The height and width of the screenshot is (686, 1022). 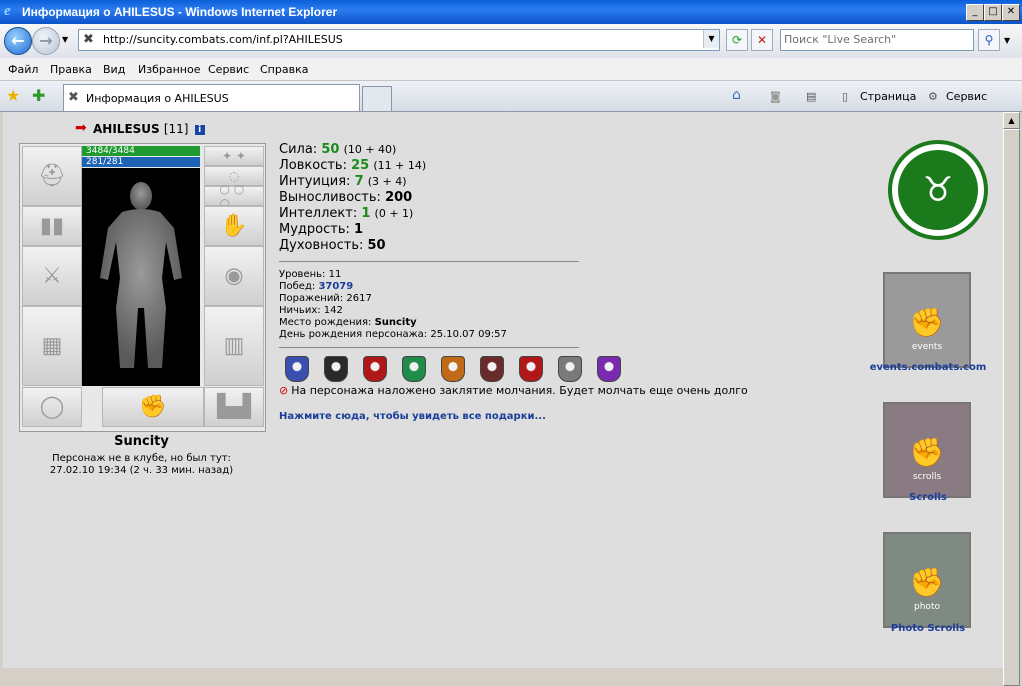 I want to click on events-link: events.combats.com, so click(x=928, y=367).